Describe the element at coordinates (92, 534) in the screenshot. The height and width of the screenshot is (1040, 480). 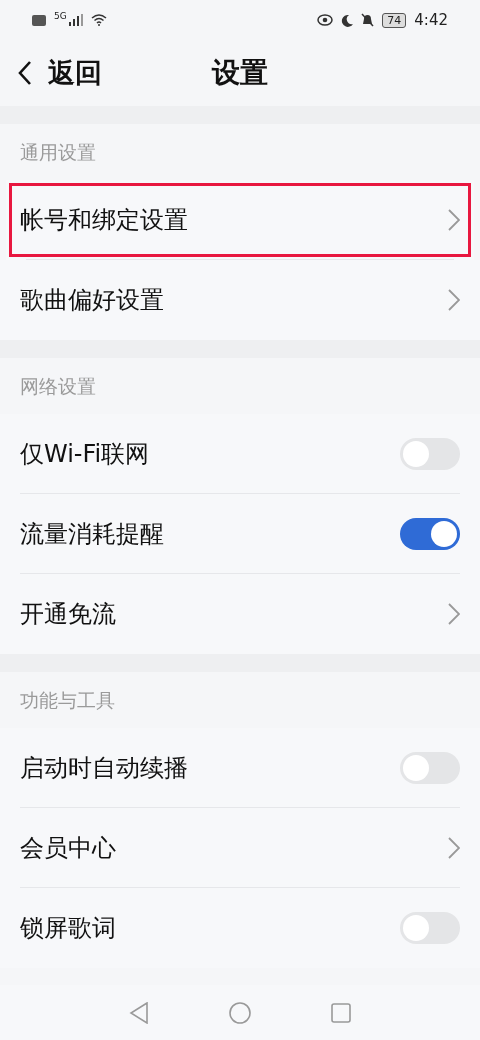
I see `row-label: 流量消耗提醒` at that location.